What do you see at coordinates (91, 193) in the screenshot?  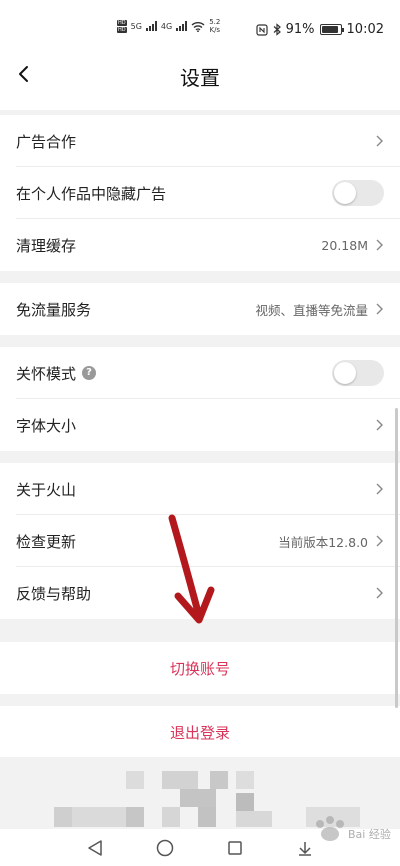 I see `row-label: 在个人作品中隐藏广告` at bounding box center [91, 193].